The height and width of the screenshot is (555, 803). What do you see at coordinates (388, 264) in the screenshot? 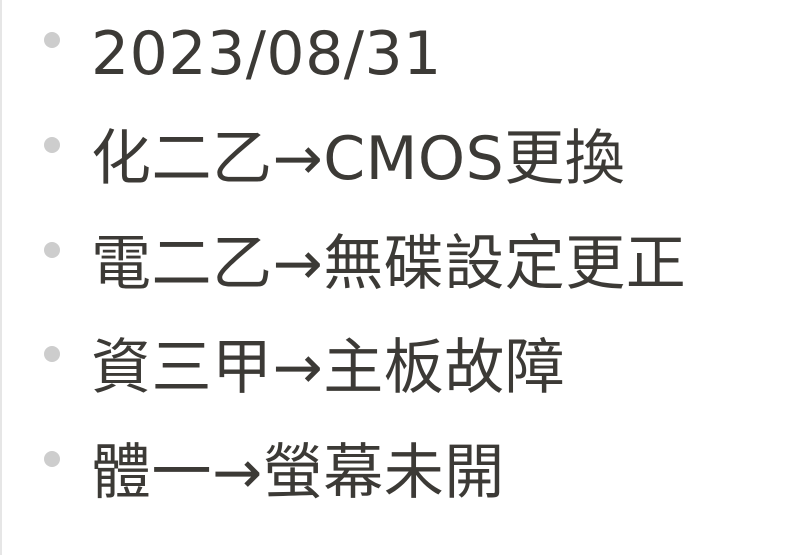
I see `list-item-text: 電二乙→無碟設定更正` at bounding box center [388, 264].